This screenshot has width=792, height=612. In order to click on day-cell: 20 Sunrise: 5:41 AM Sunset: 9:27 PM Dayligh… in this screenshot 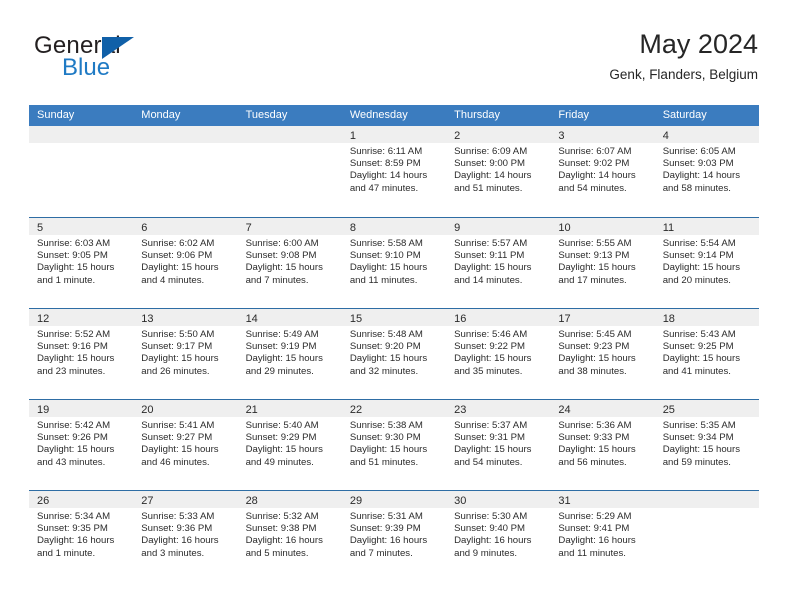, I will do `click(185, 445)`.